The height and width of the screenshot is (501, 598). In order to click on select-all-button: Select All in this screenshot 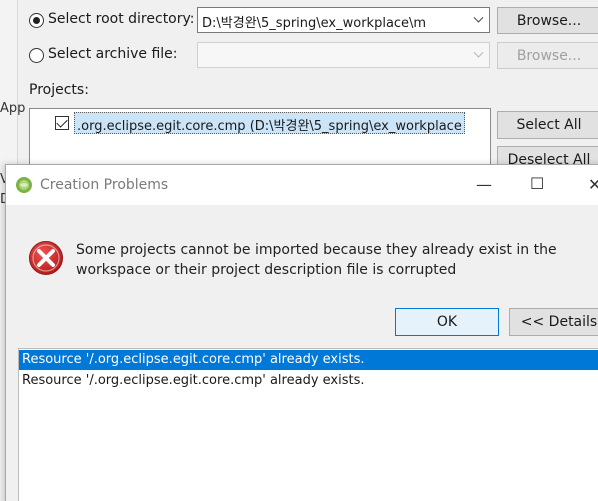, I will do `click(547, 125)`.